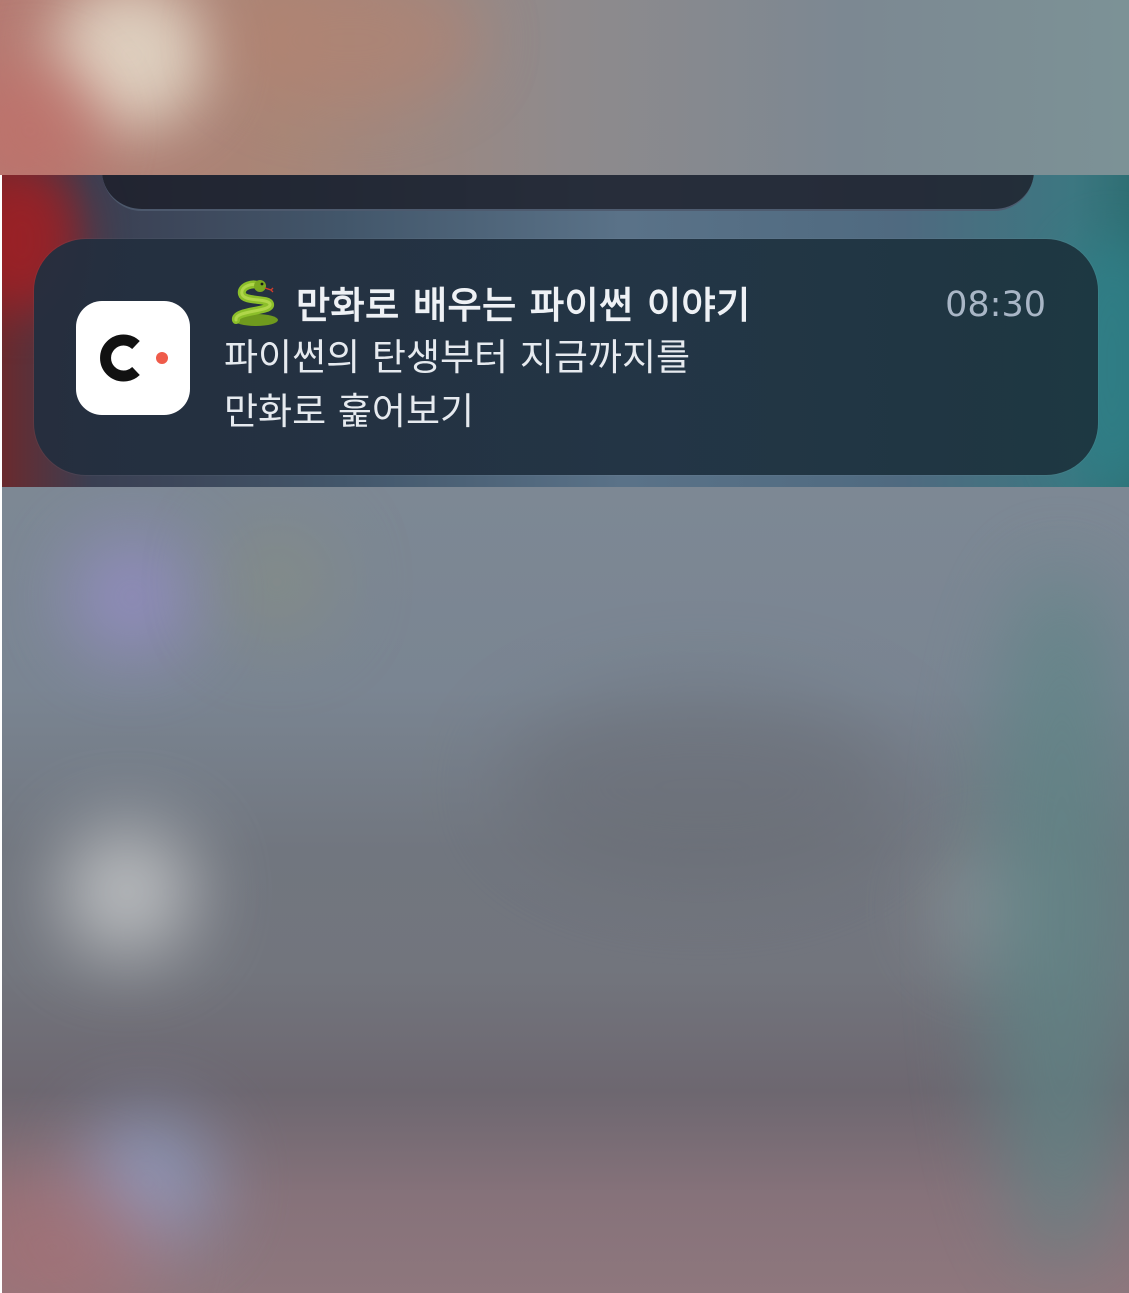 This screenshot has width=1129, height=1293. Describe the element at coordinates (564, 87) in the screenshot. I see `blurred-wallpaper-top` at that location.